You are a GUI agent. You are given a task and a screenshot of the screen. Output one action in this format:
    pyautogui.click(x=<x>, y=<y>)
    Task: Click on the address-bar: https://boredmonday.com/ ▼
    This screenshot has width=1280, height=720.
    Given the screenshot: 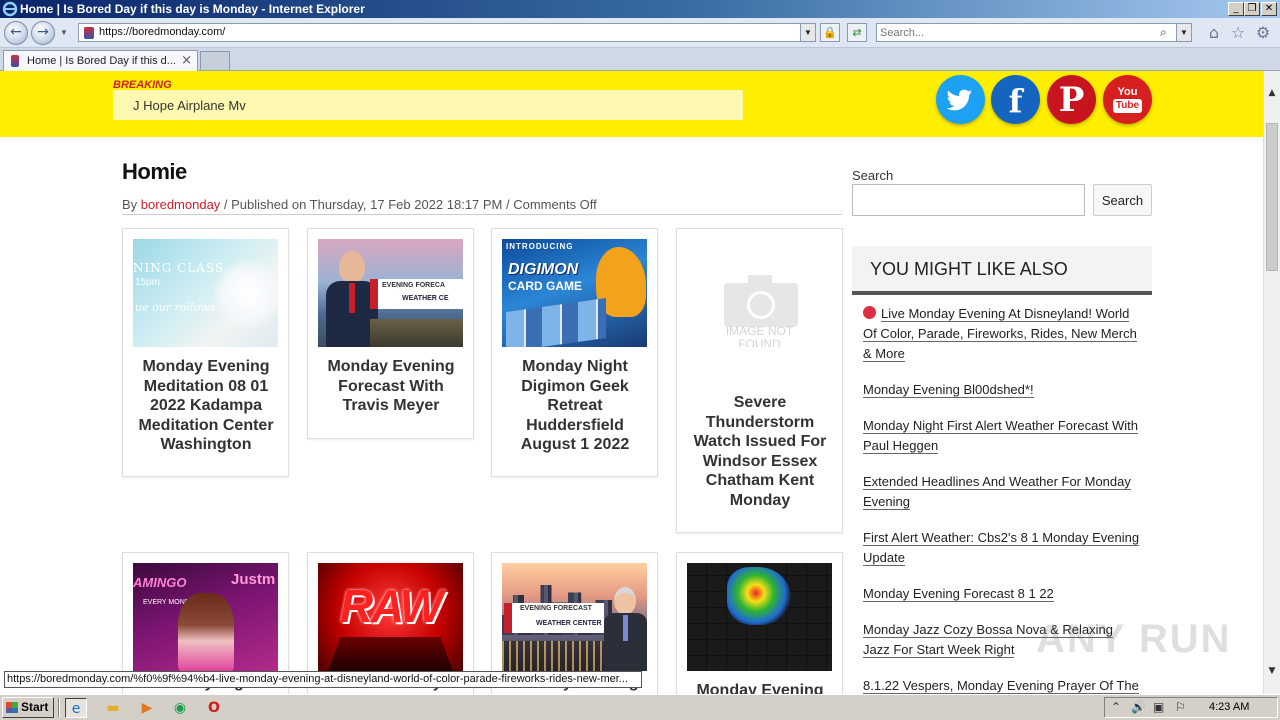 What is the action you would take?
    pyautogui.click(x=447, y=32)
    